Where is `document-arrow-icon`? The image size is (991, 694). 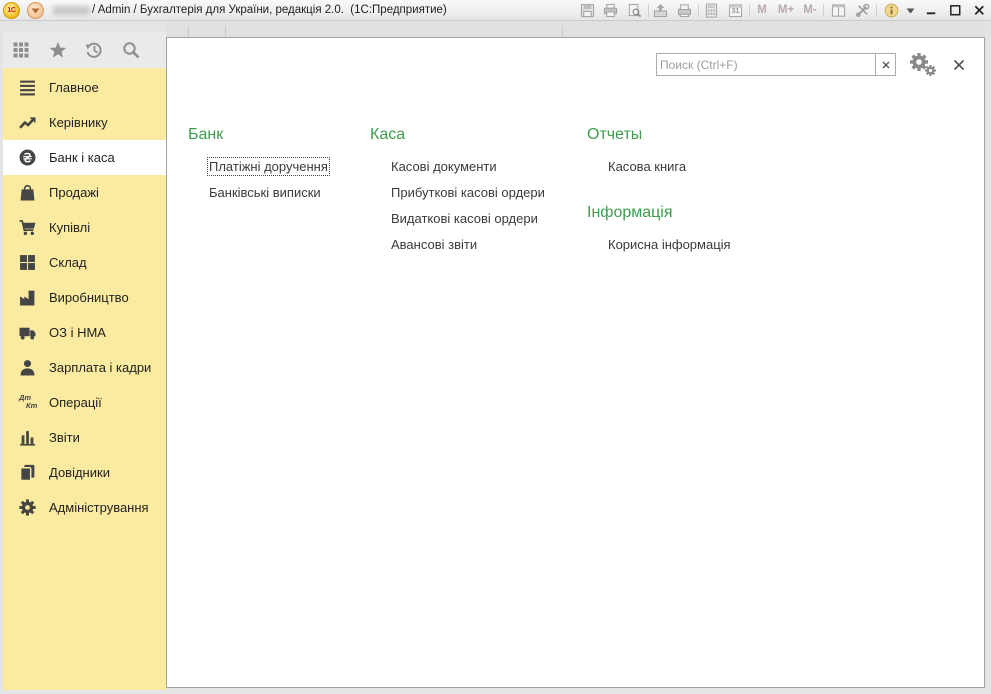 document-arrow-icon is located at coordinates (660, 10).